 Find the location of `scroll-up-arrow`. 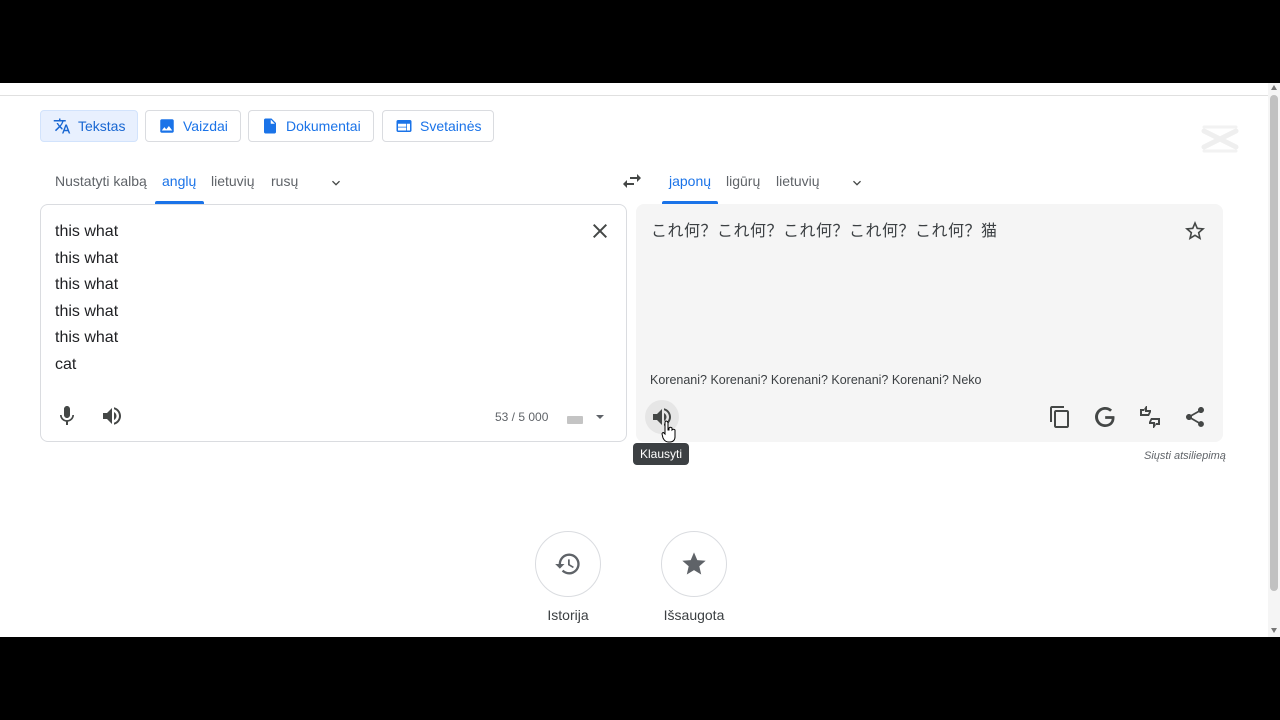

scroll-up-arrow is located at coordinates (1274, 87).